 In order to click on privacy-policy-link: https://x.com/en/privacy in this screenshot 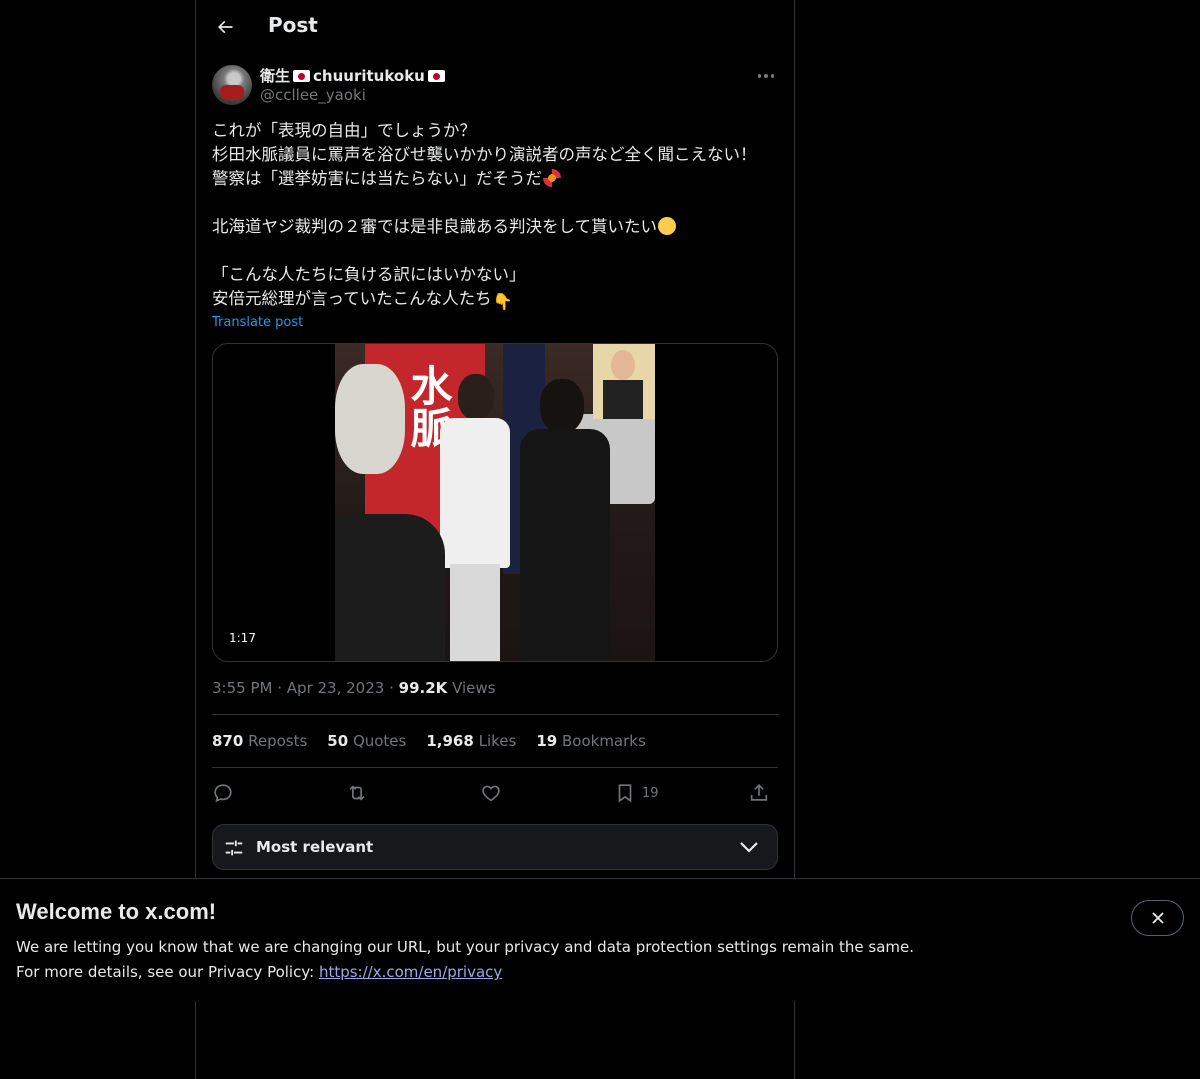, I will do `click(410, 972)`.